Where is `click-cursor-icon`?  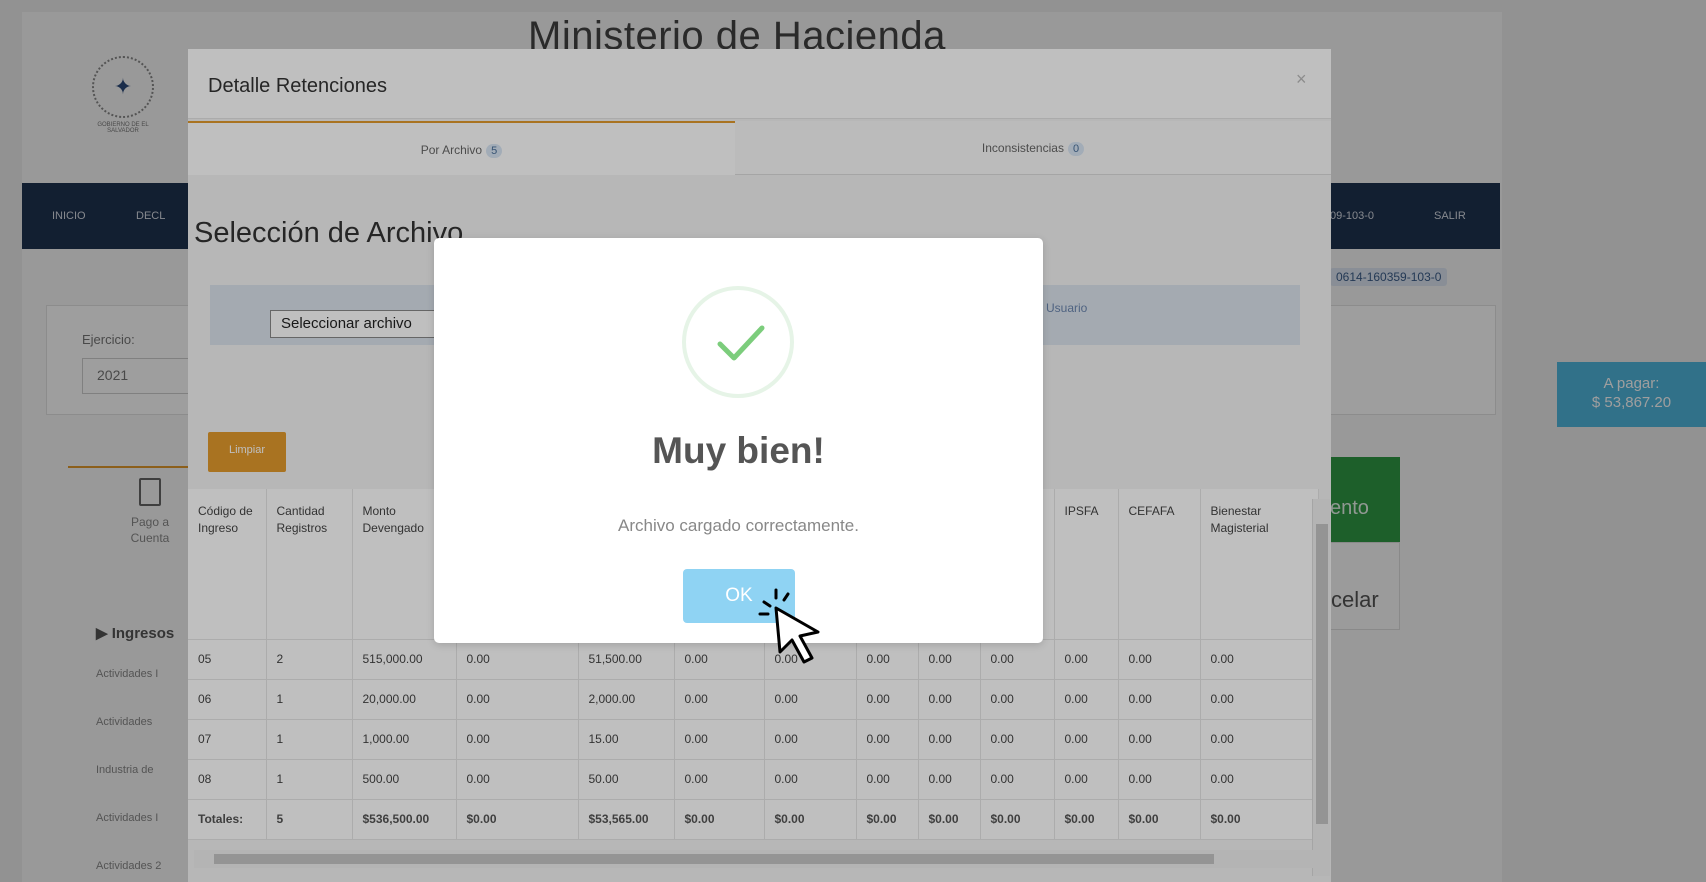
click-cursor-icon is located at coordinates (789, 626).